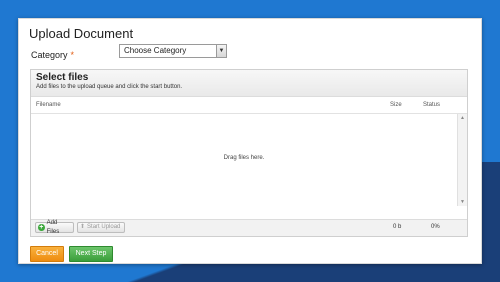 Image resolution: width=500 pixels, height=282 pixels. What do you see at coordinates (462, 118) in the screenshot?
I see `scroll-up-icon: ▲` at bounding box center [462, 118].